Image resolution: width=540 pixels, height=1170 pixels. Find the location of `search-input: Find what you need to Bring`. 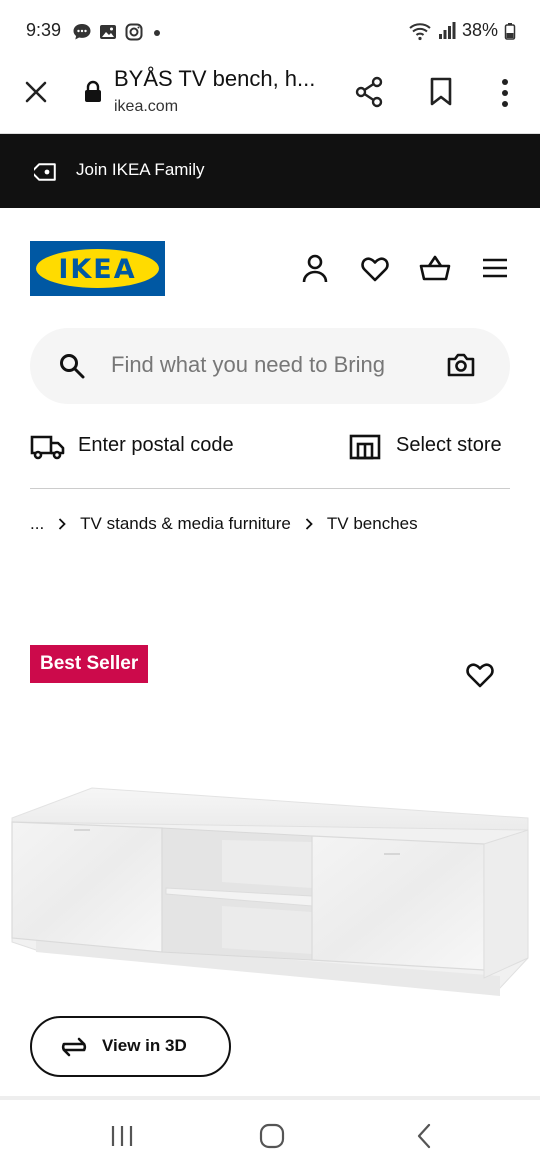

search-input: Find what you need to Bring is located at coordinates (269, 365).